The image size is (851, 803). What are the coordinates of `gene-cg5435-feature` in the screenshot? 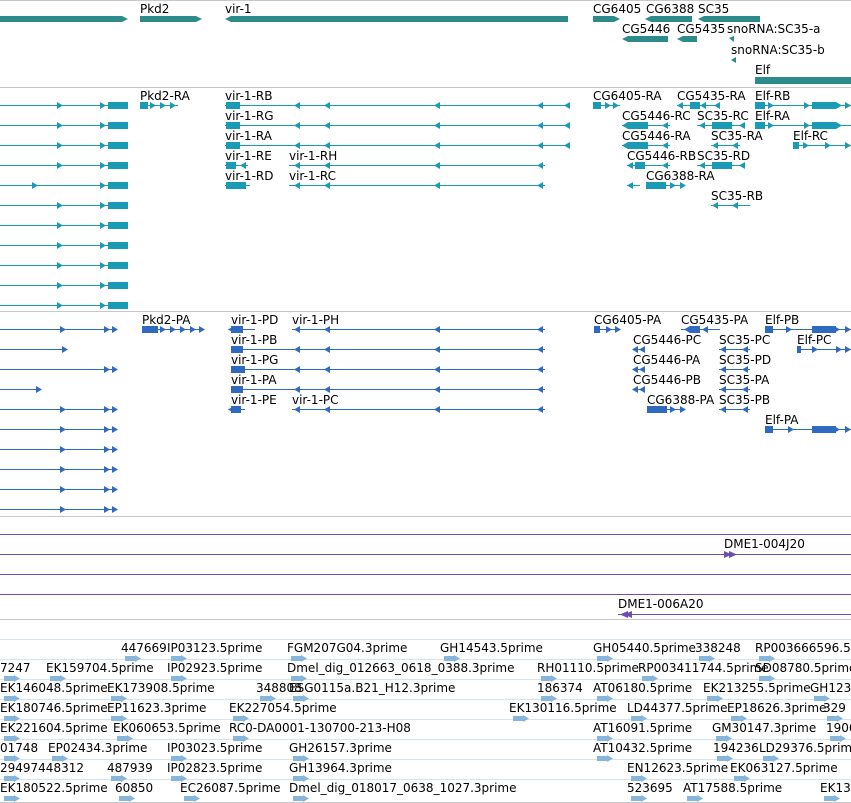 It's located at (687, 39).